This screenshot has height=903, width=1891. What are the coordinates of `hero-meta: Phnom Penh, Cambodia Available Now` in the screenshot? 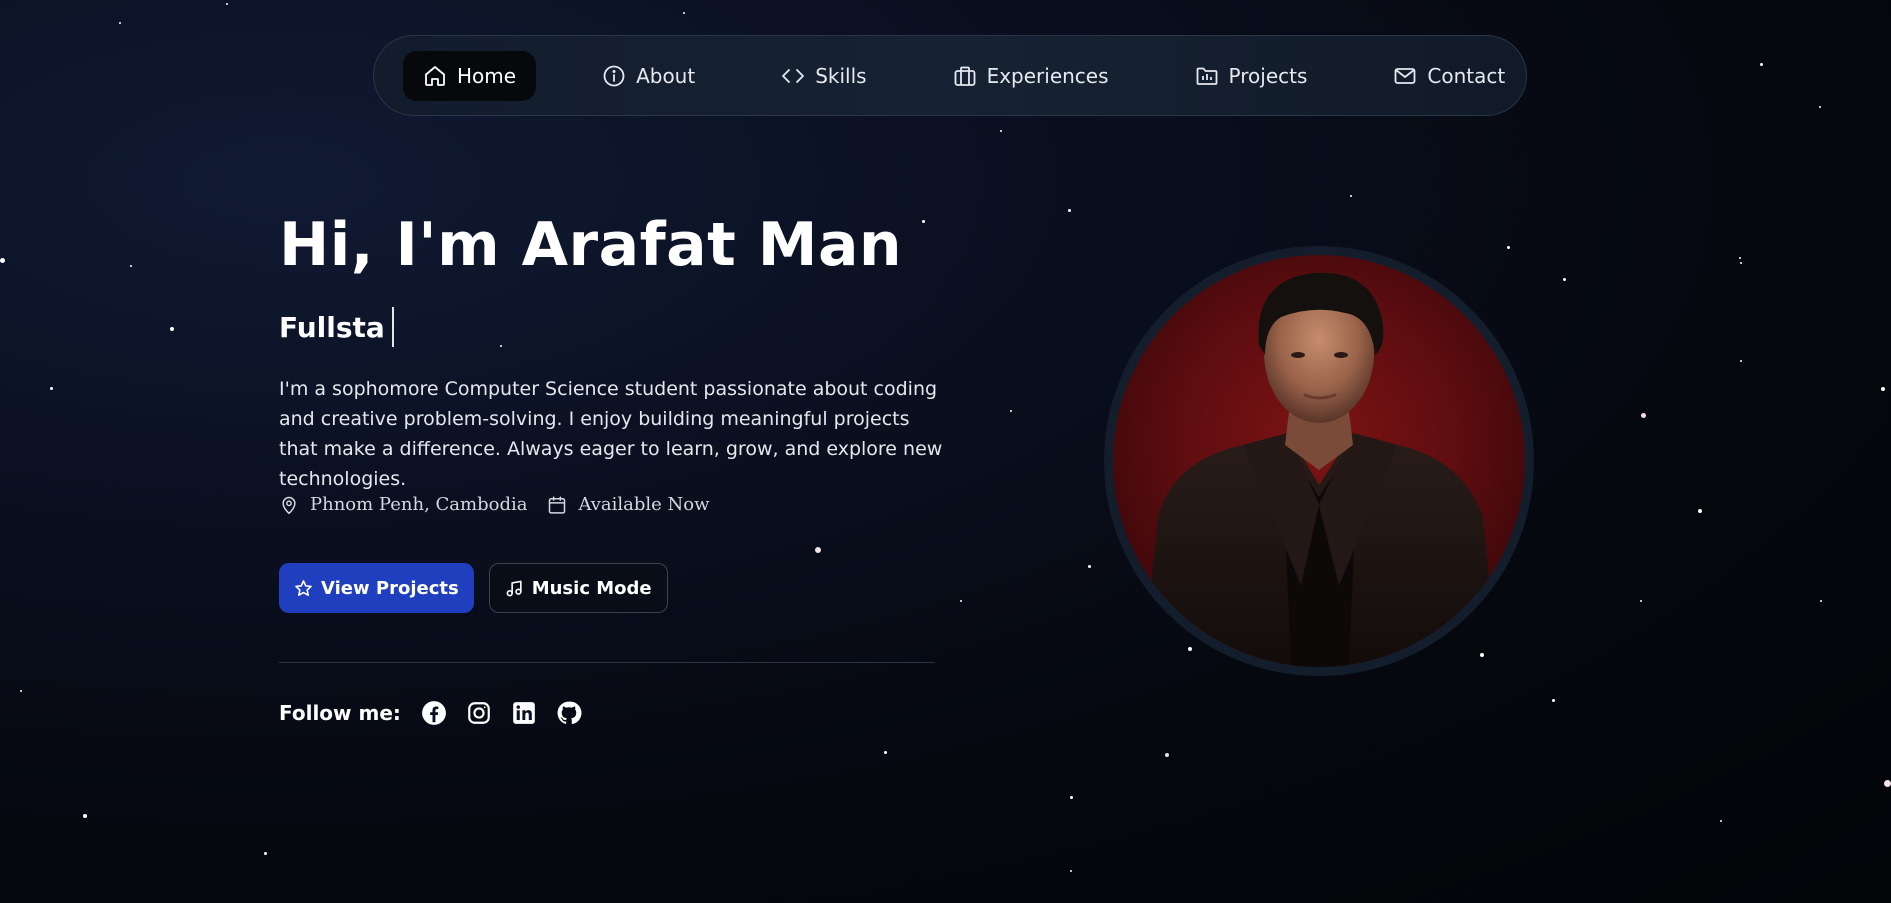 It's located at (494, 504).